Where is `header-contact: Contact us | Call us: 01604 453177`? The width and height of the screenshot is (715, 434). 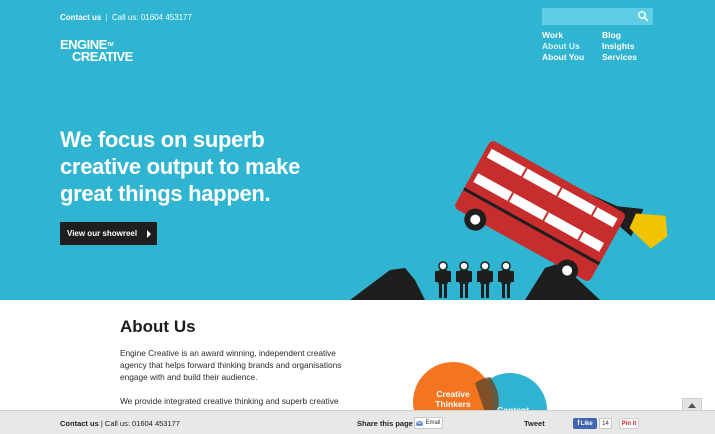 header-contact: Contact us | Call us: 01604 453177 is located at coordinates (126, 17).